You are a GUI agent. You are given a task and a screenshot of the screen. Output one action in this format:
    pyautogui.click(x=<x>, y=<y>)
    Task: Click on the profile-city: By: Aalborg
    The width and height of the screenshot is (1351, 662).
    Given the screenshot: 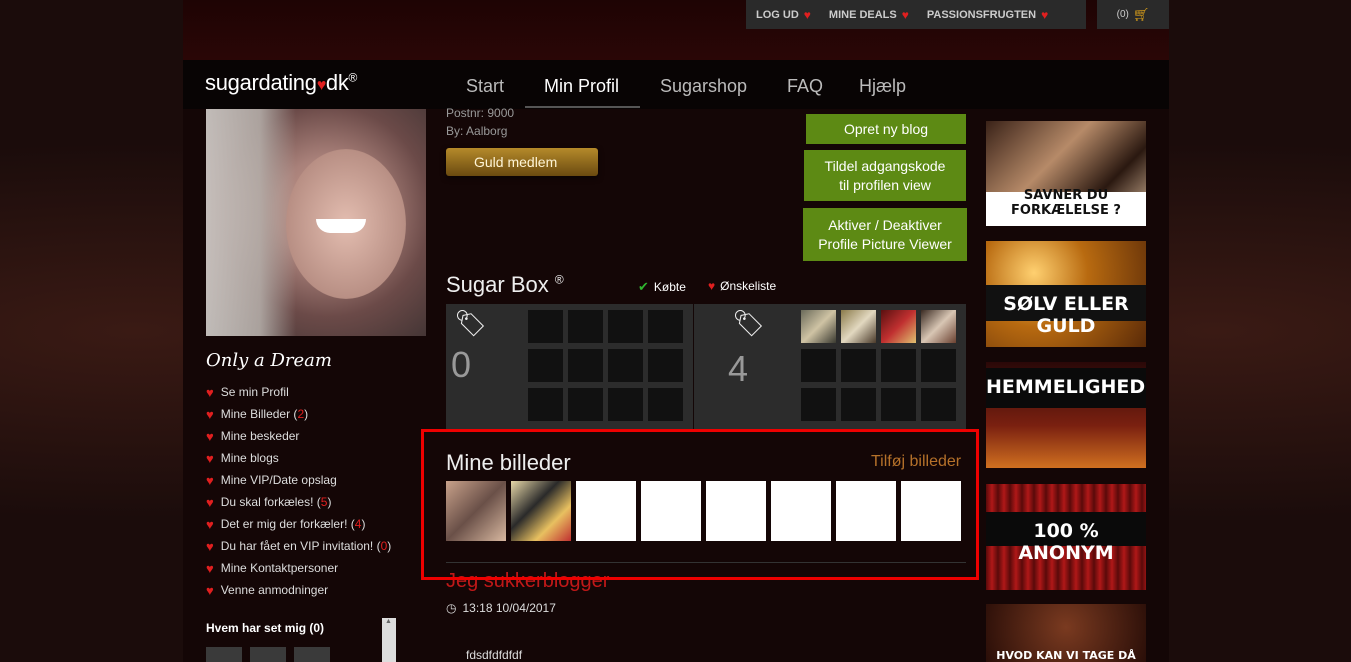 What is the action you would take?
    pyautogui.click(x=477, y=131)
    